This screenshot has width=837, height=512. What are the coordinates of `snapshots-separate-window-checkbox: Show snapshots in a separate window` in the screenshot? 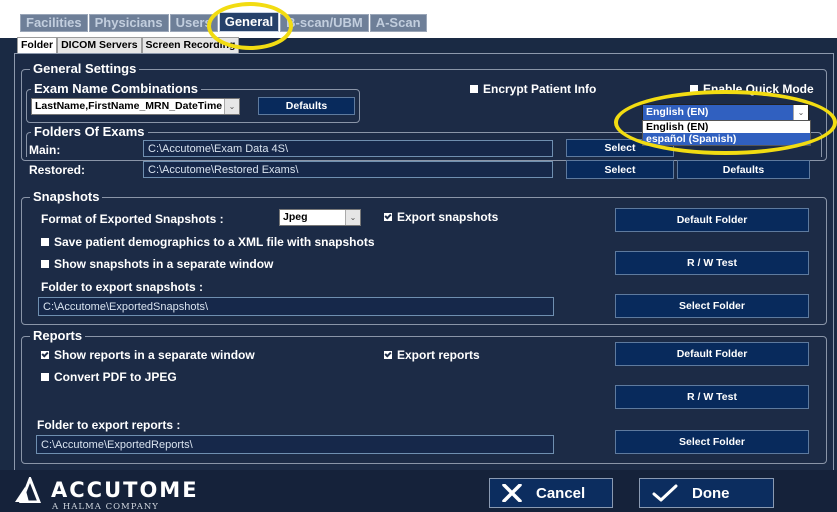 It's located at (157, 264).